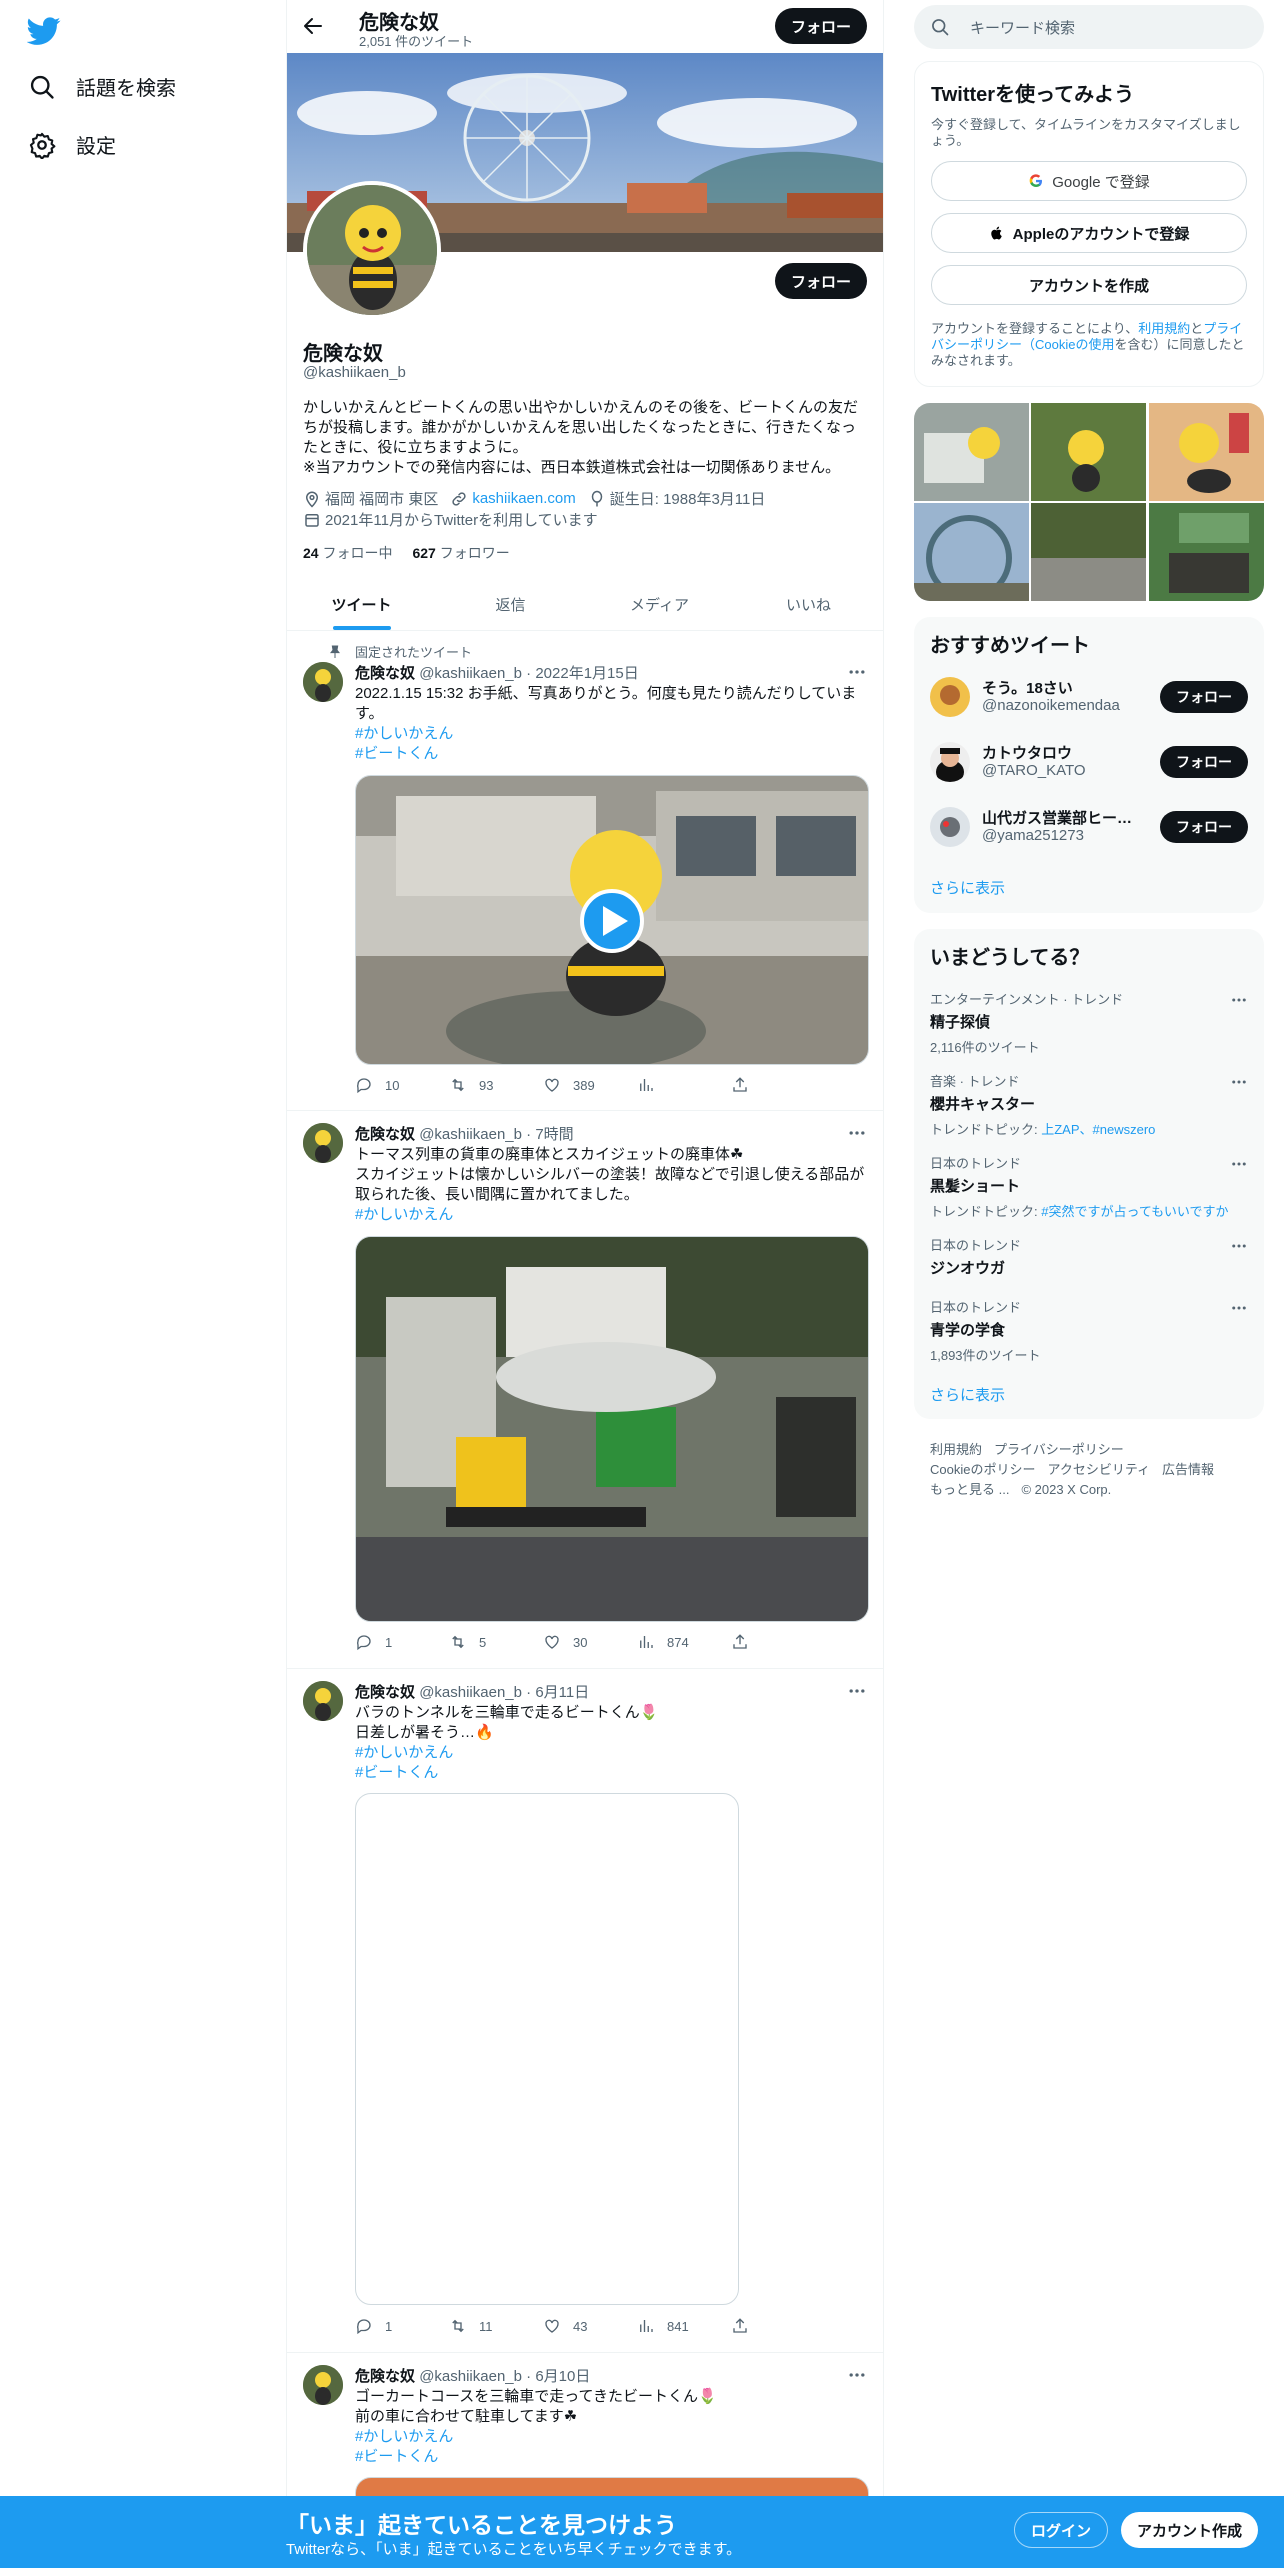 This screenshot has height=2568, width=1284. I want to click on footer-link: アクセシビリティ, so click(1098, 1469).